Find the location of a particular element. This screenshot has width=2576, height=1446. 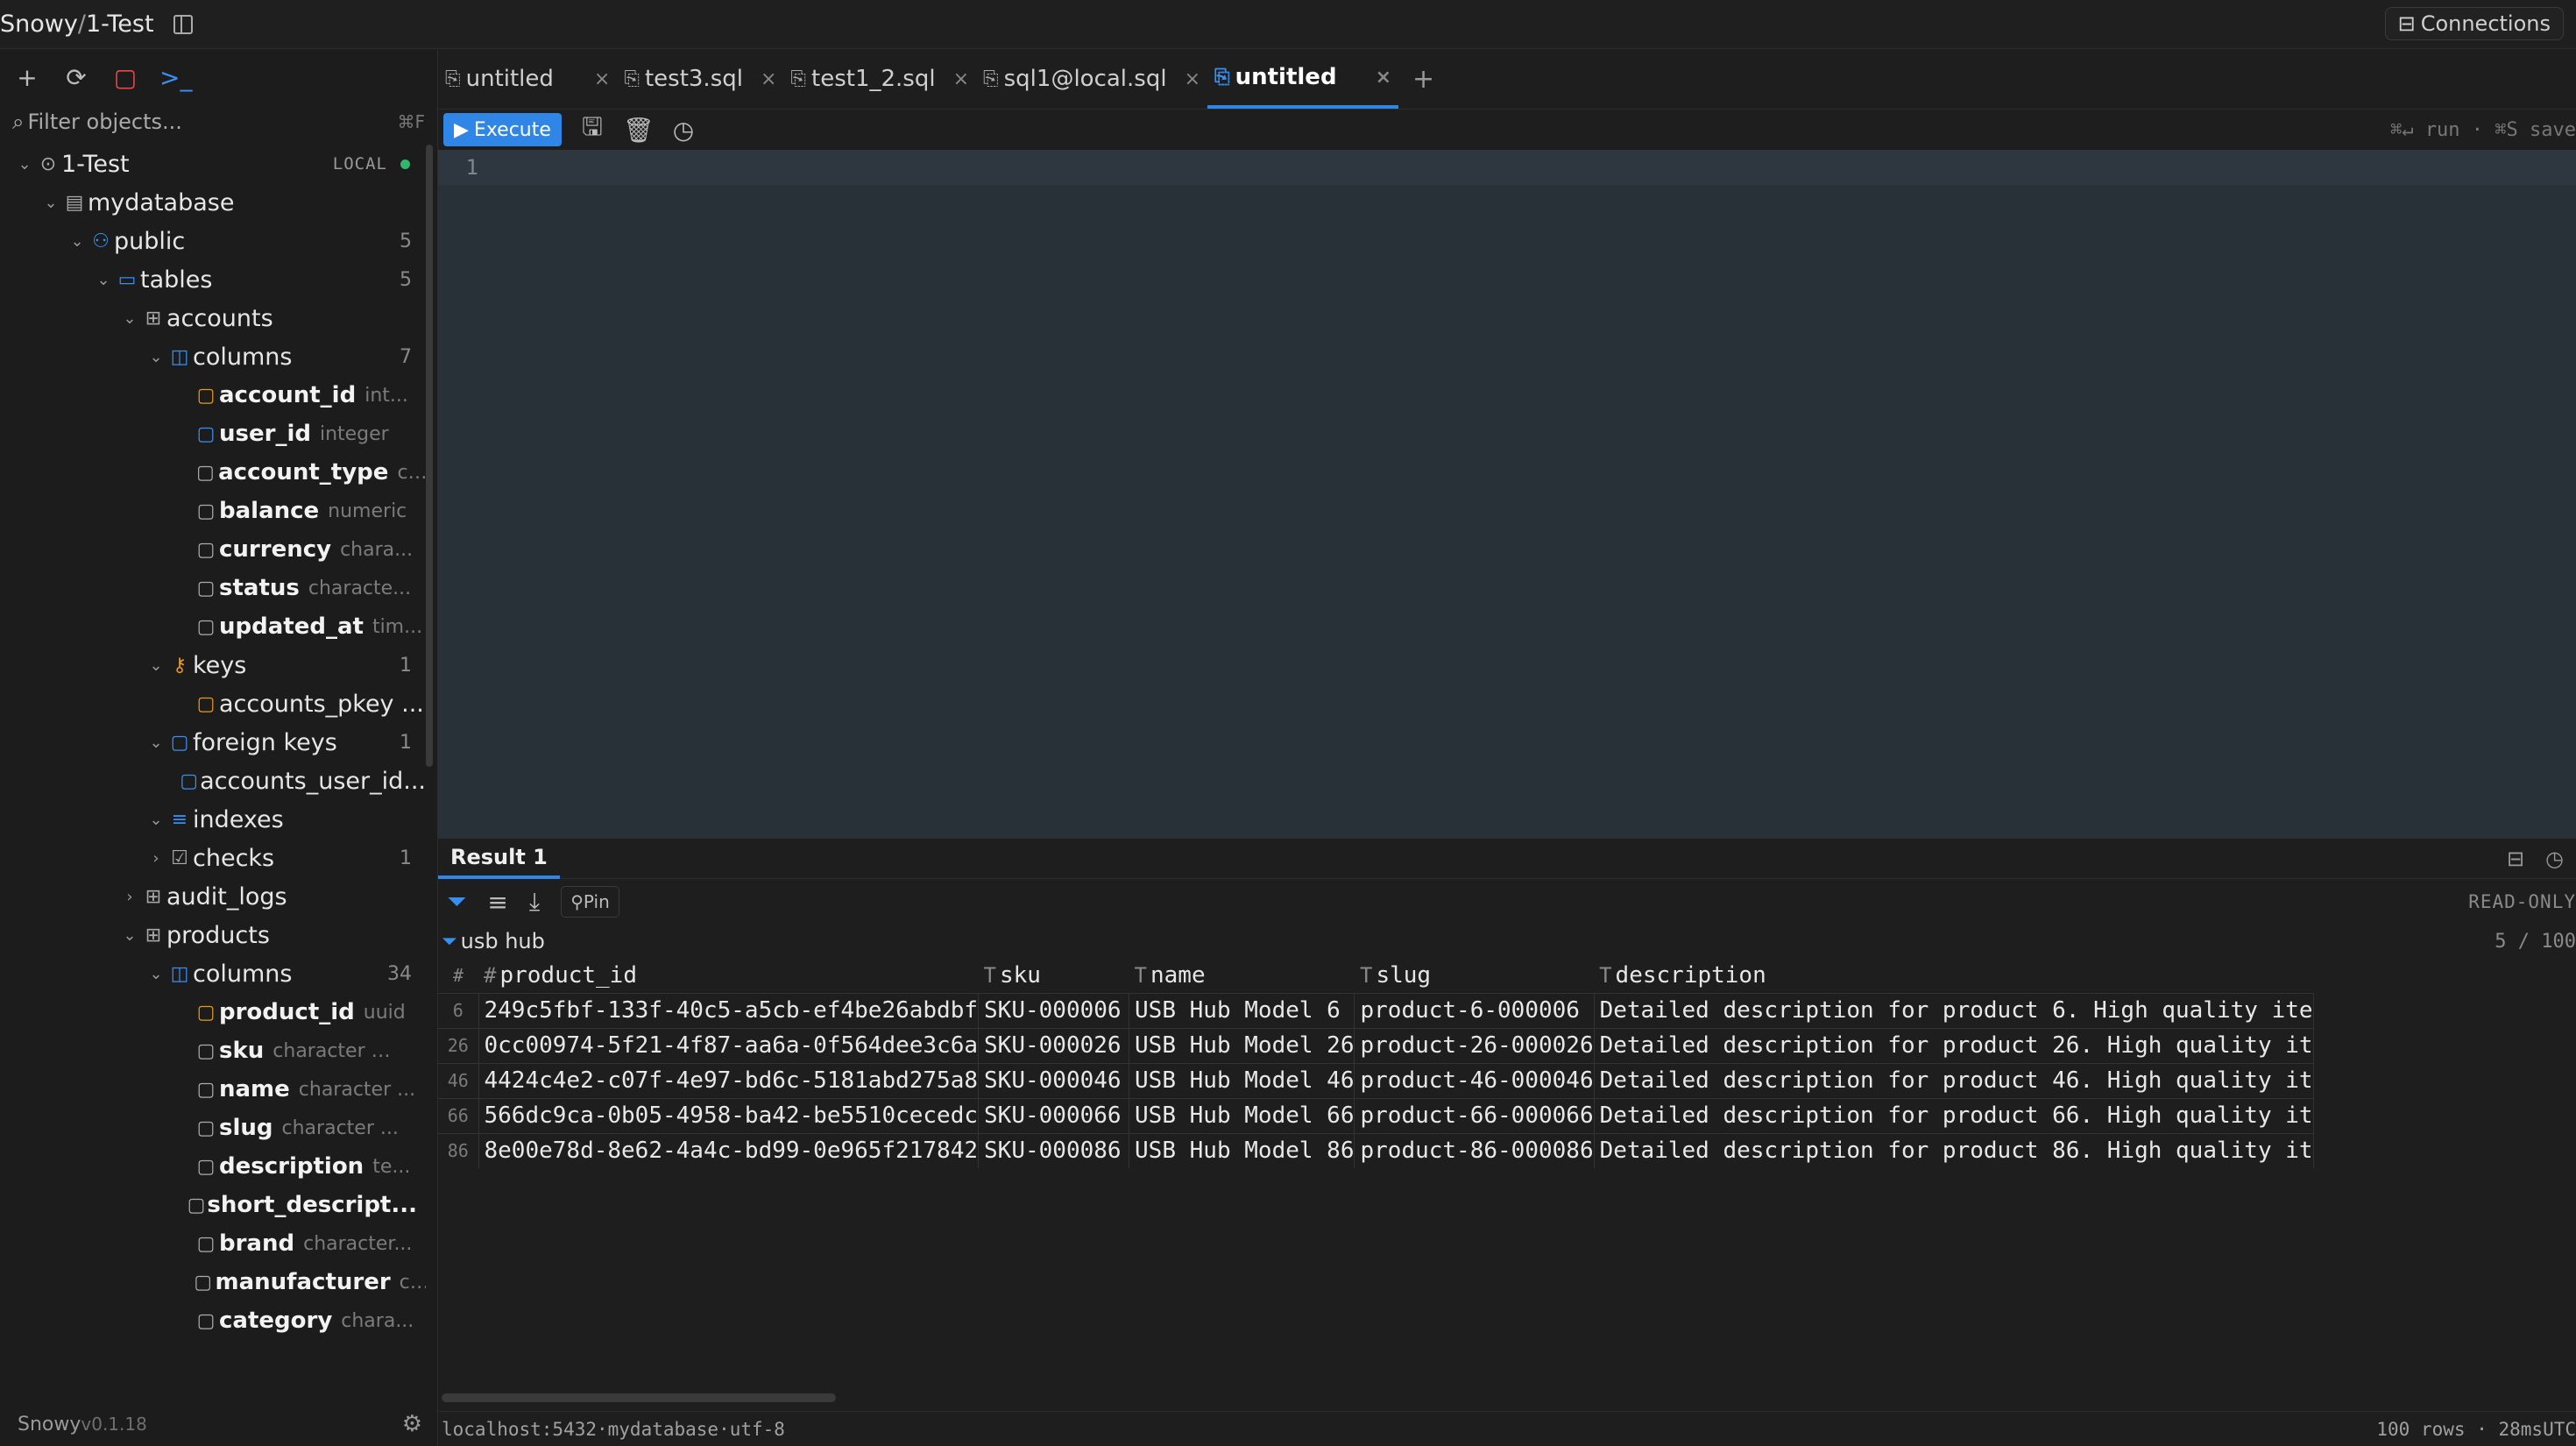

tree-columns-accounts: ⌄ ◫ columns 7 is located at coordinates (213, 356).